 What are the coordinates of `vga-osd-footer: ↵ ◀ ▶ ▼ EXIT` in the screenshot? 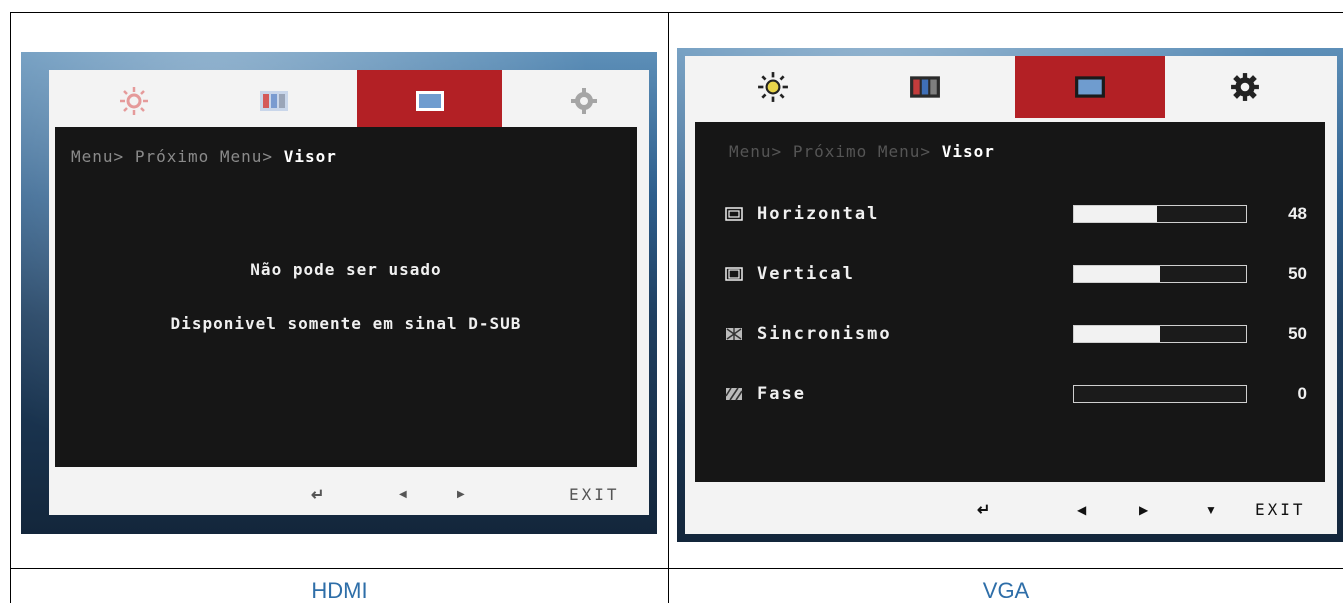 It's located at (1011, 510).